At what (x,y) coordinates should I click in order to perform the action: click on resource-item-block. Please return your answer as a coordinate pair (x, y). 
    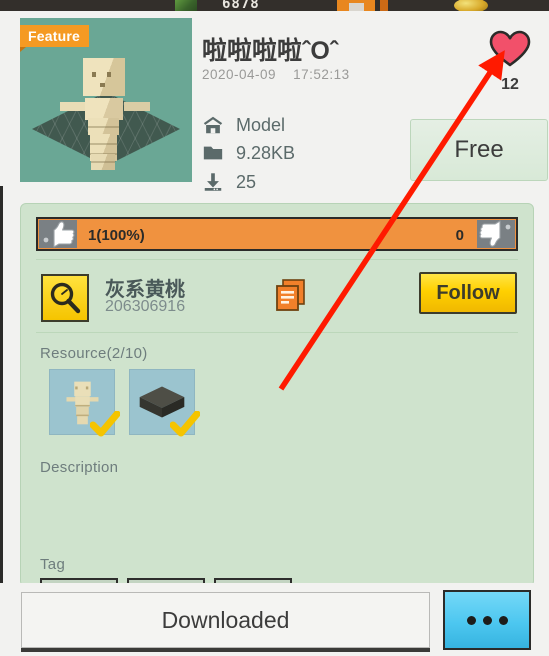
    Looking at the image, I should click on (164, 403).